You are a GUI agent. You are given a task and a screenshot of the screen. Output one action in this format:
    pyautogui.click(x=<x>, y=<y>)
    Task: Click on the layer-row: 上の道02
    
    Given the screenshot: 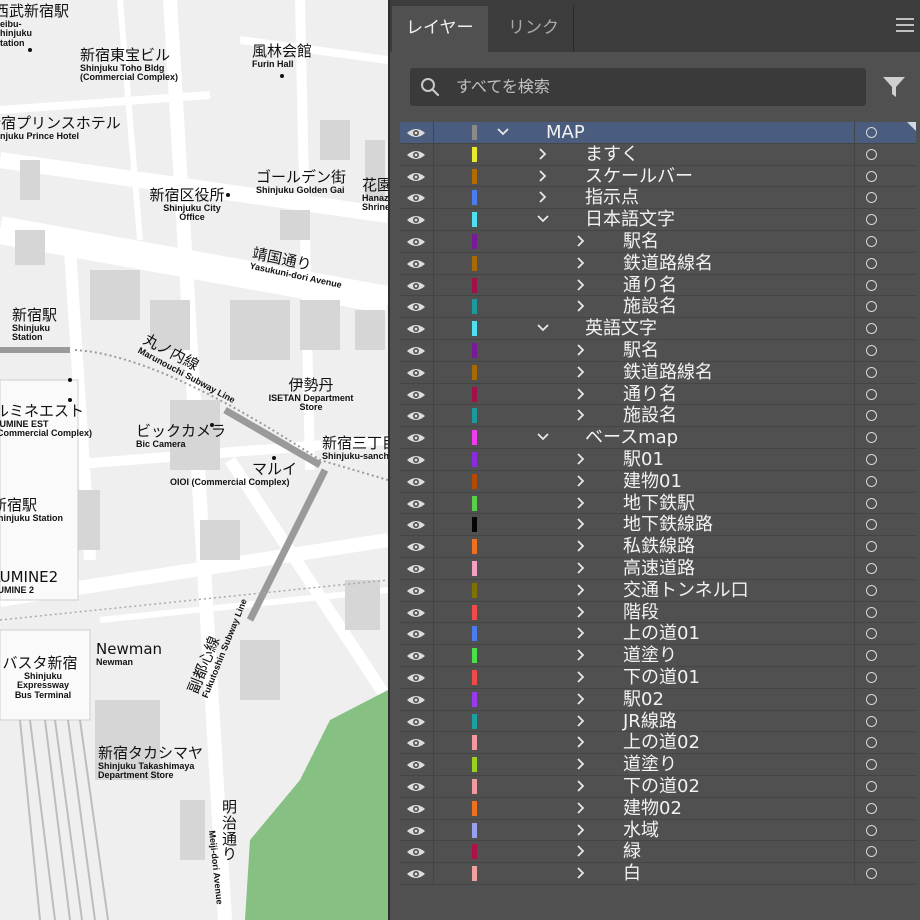 What is the action you would take?
    pyautogui.click(x=658, y=743)
    